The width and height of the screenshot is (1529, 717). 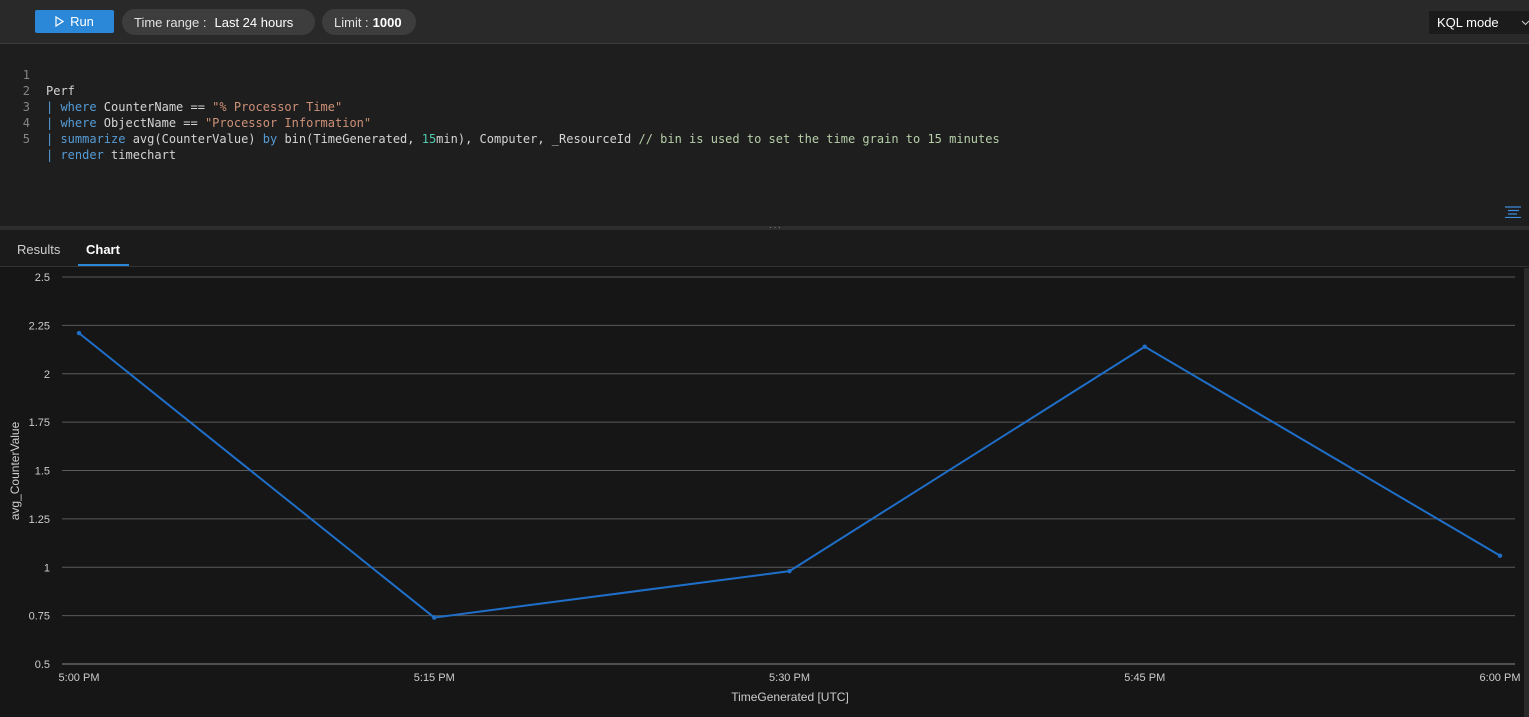 I want to click on y-tick-label: 1, so click(x=47, y=568).